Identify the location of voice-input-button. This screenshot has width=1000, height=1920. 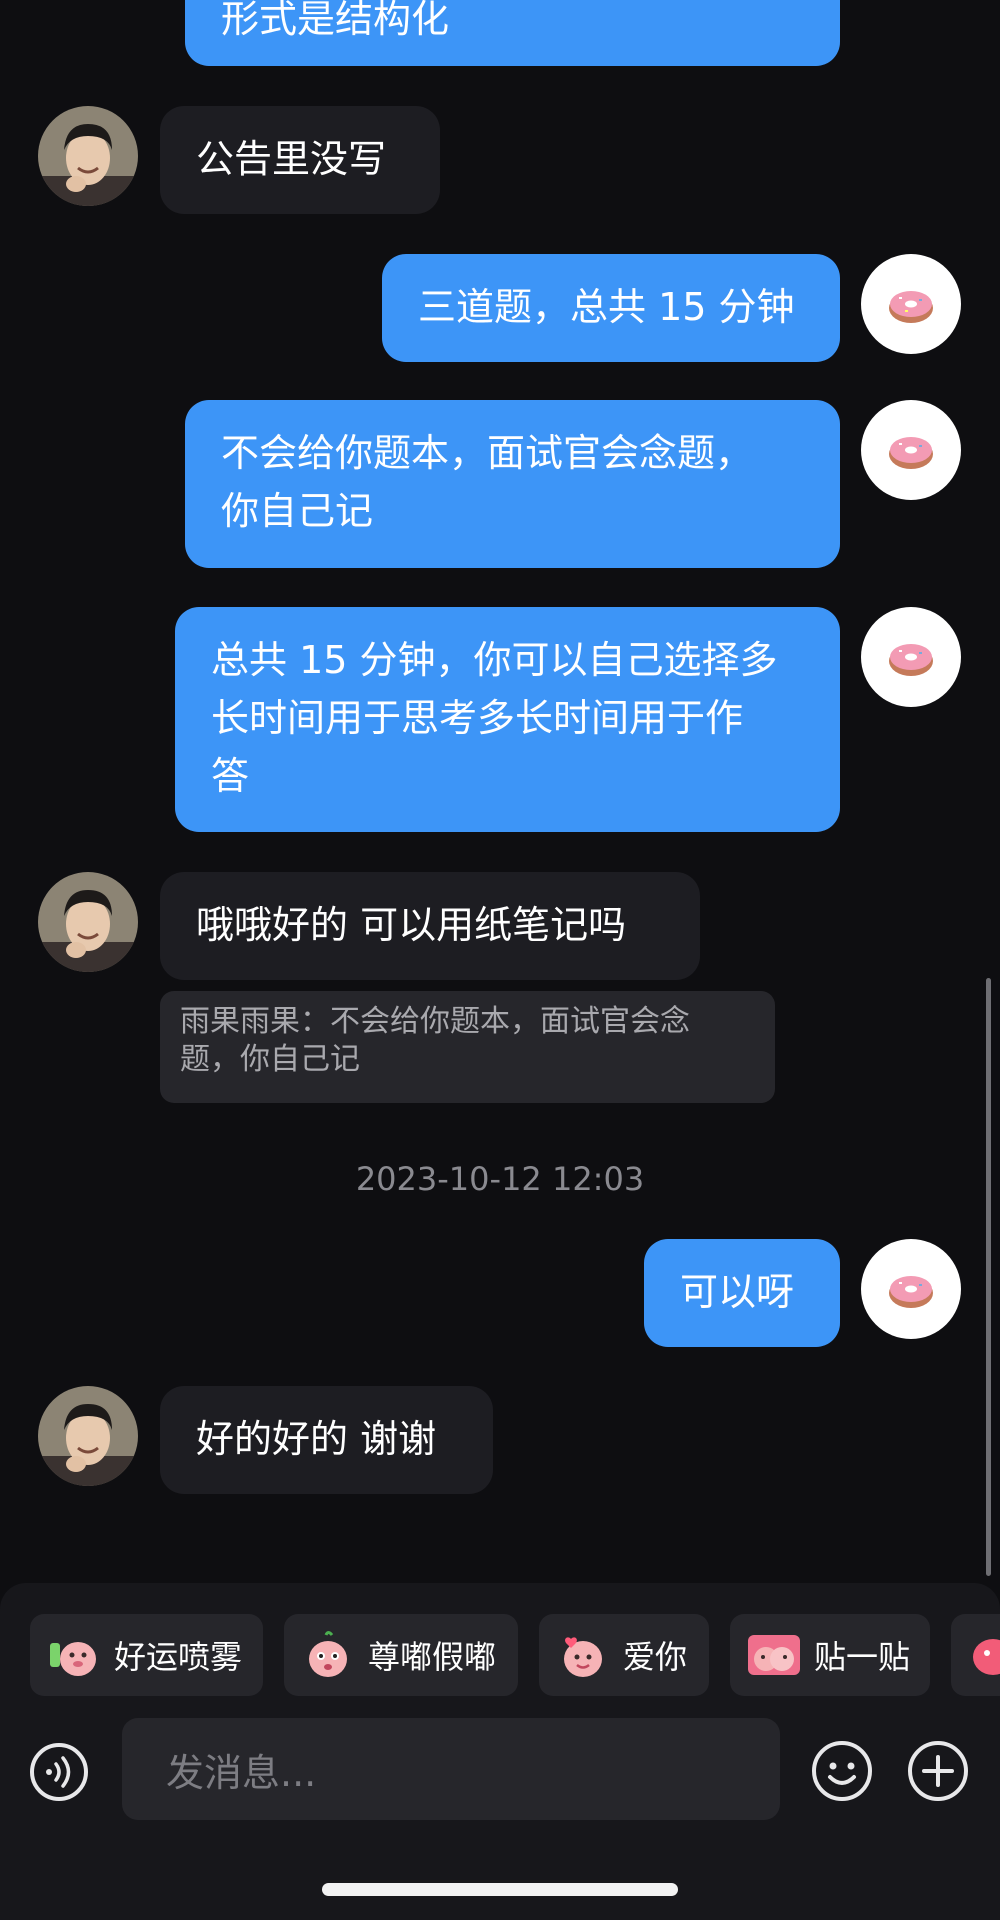
(59, 1772).